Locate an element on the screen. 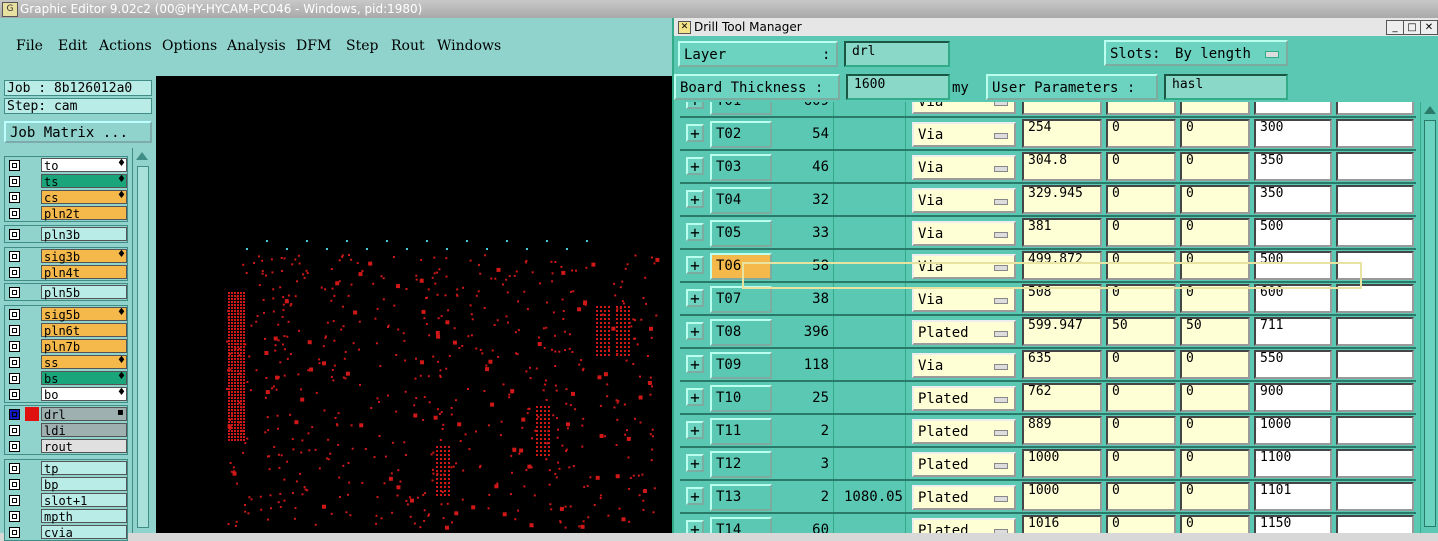 The height and width of the screenshot is (541, 1438). user-parameters-field: hasl is located at coordinates (1226, 87).